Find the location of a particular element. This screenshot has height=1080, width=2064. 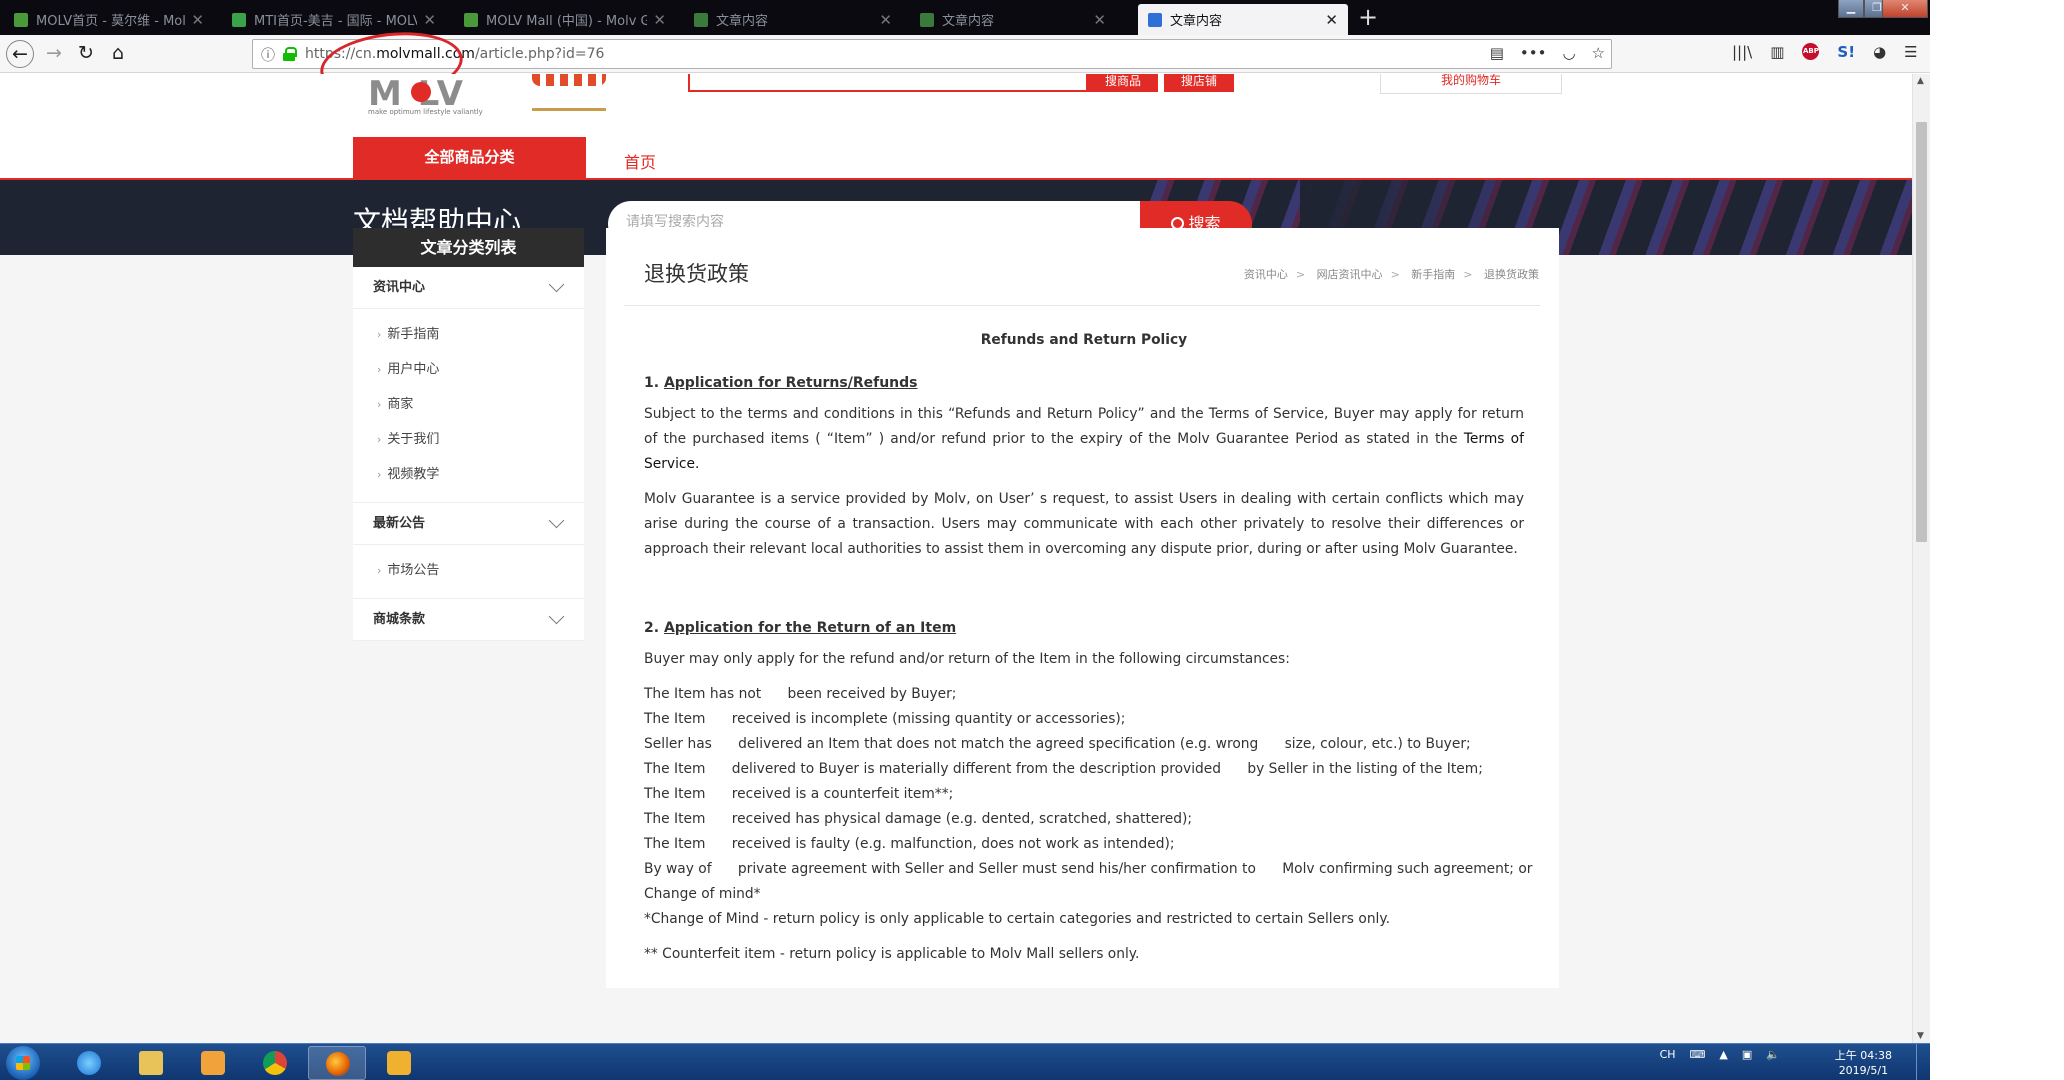

system-clock: 上午 04:38 2019/5/1 is located at coordinates (1863, 1063).